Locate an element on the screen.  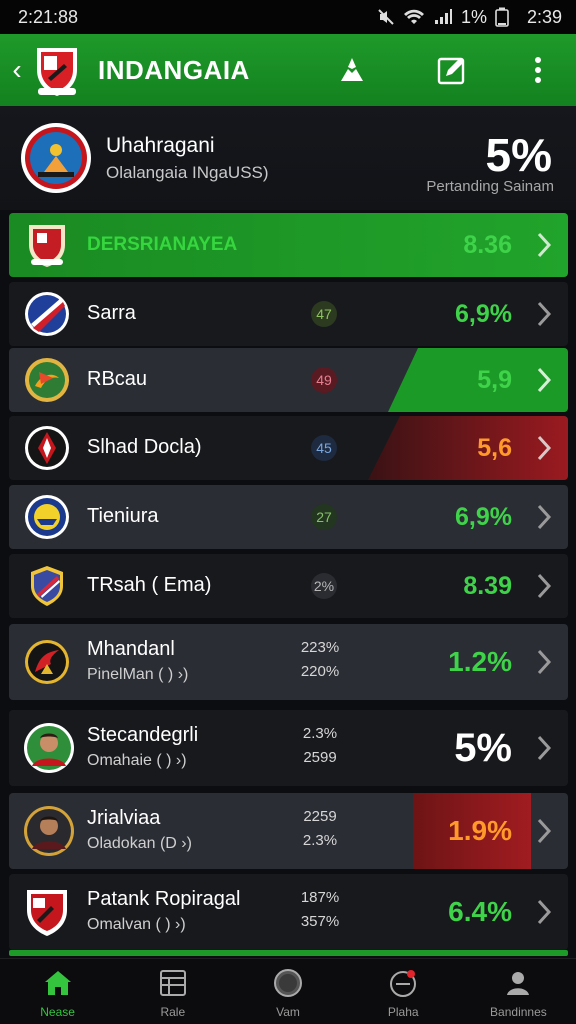
nav-label: Plaha is located at coordinates (403, 1012).